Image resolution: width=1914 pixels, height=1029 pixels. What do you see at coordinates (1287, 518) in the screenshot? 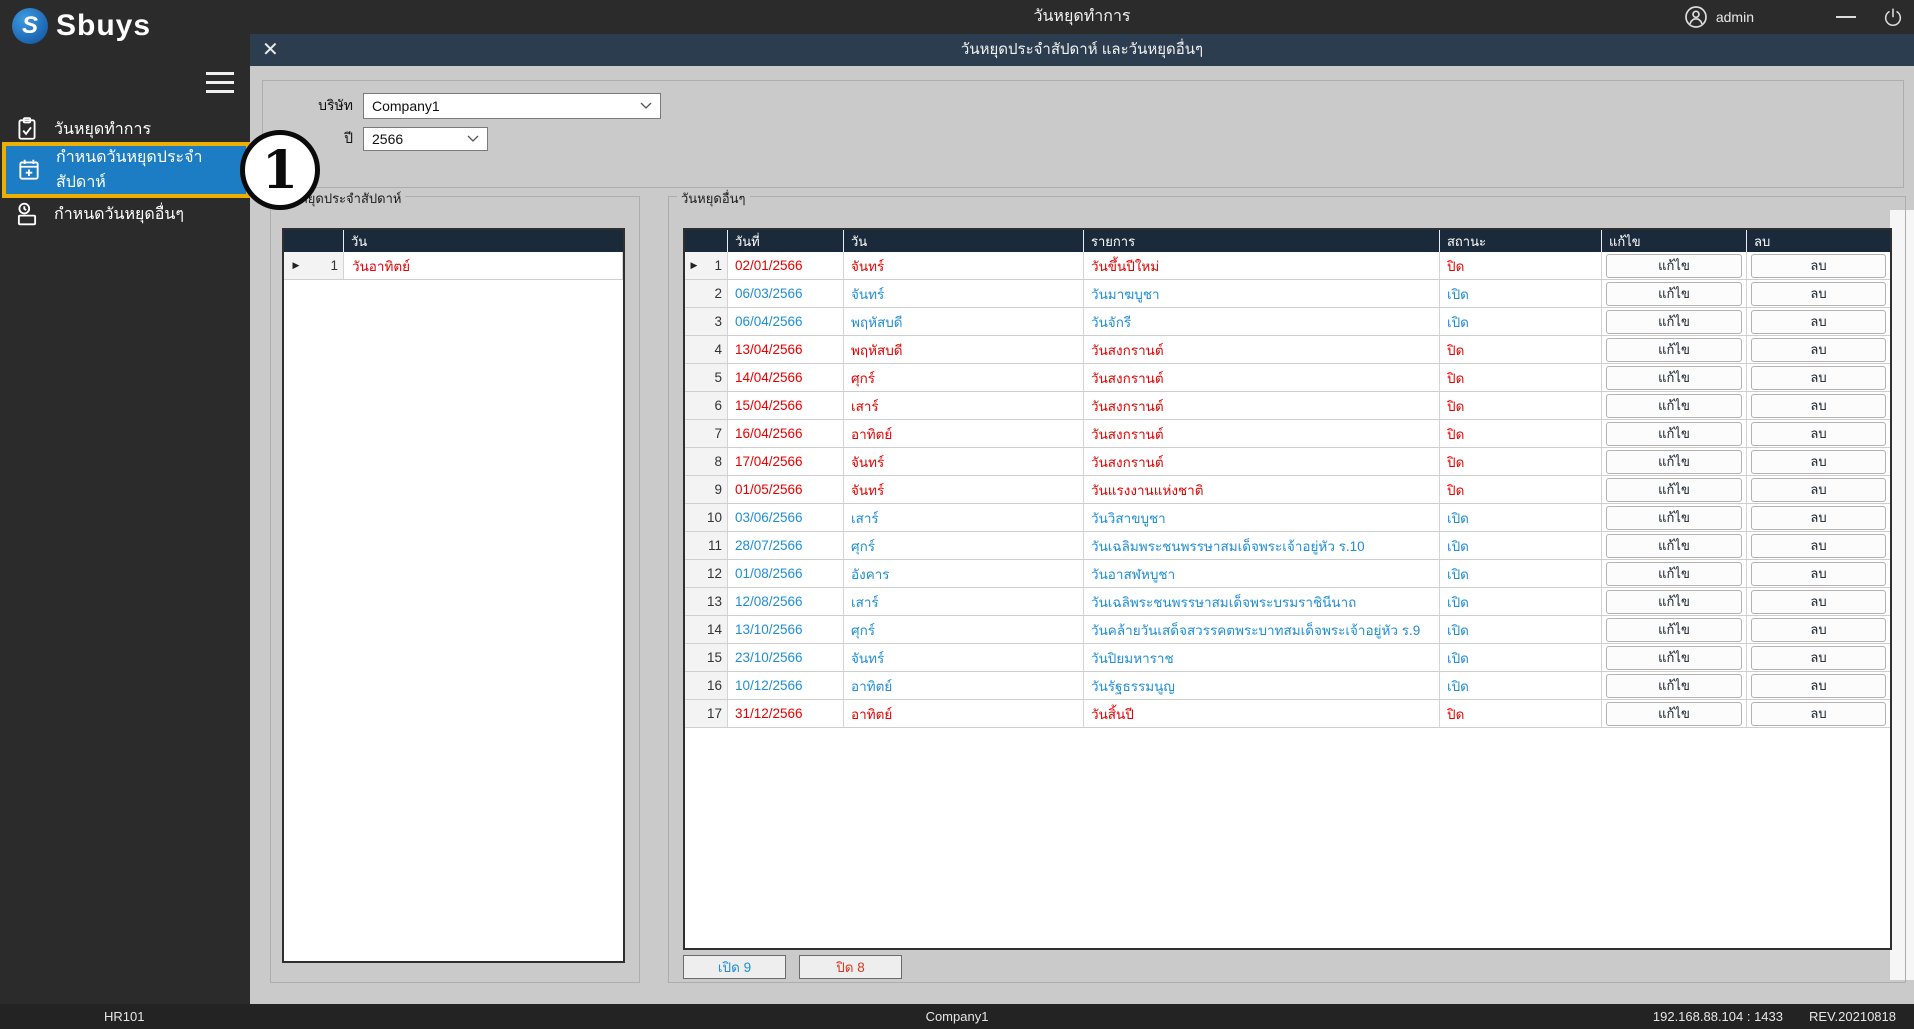
I see `table-row: 10 03/06/2566 เสาร์ วันวิสาขบูชา เปิด แก้ไข ลบ` at bounding box center [1287, 518].